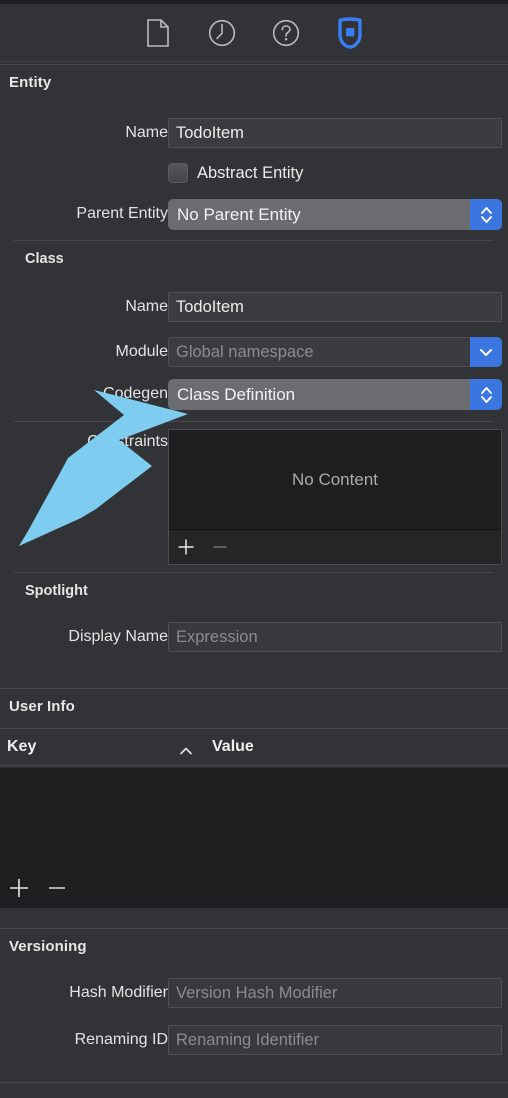 This screenshot has height=1098, width=508. I want to click on chevron-down-icon, so click(486, 352).